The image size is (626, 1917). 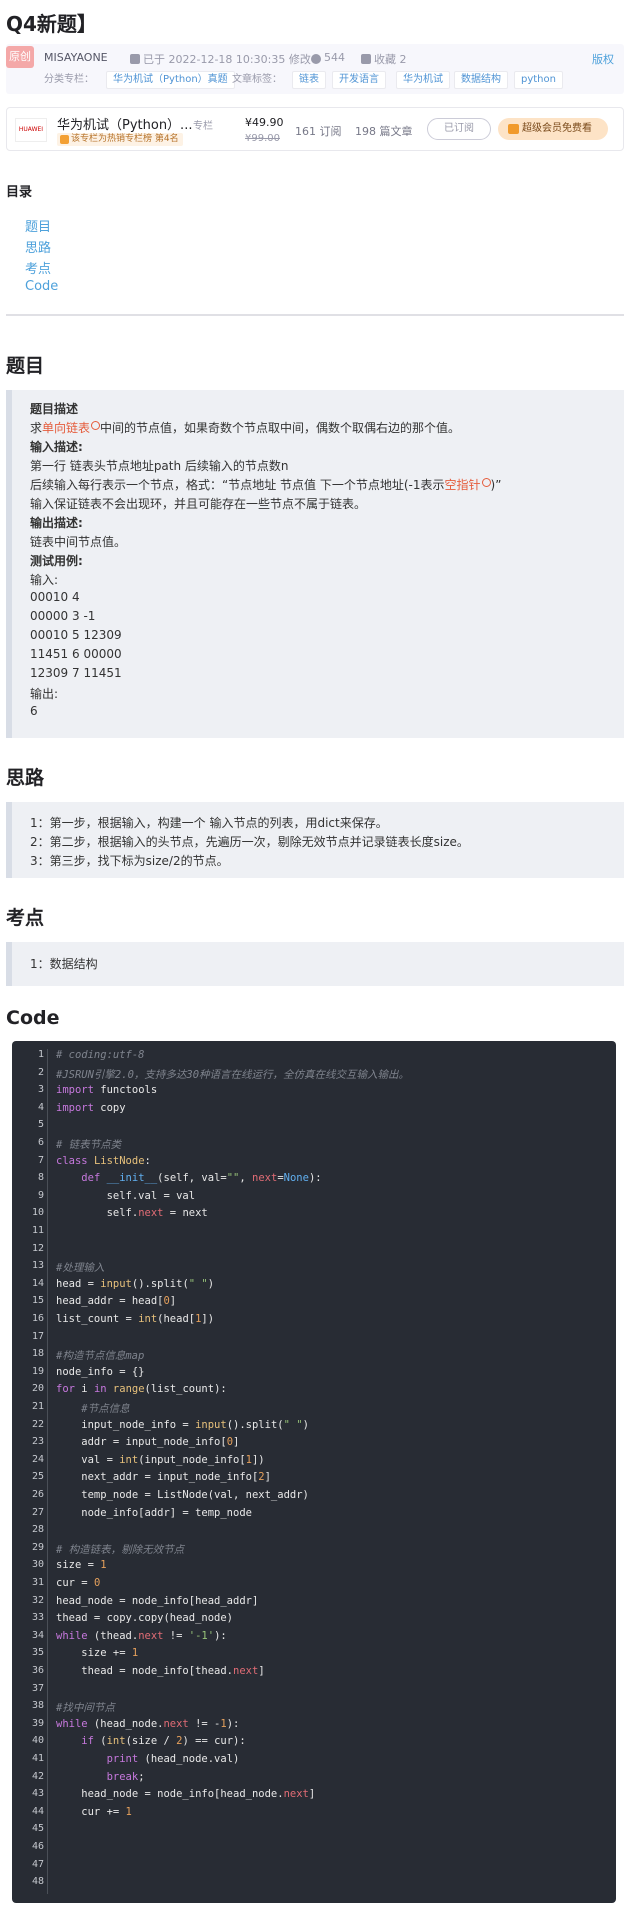 I want to click on problem-desc: 求单向链表 中间的节点值，如果奇数个节点取中间，偶数个取偶右边的那个值。, so click(x=245, y=427).